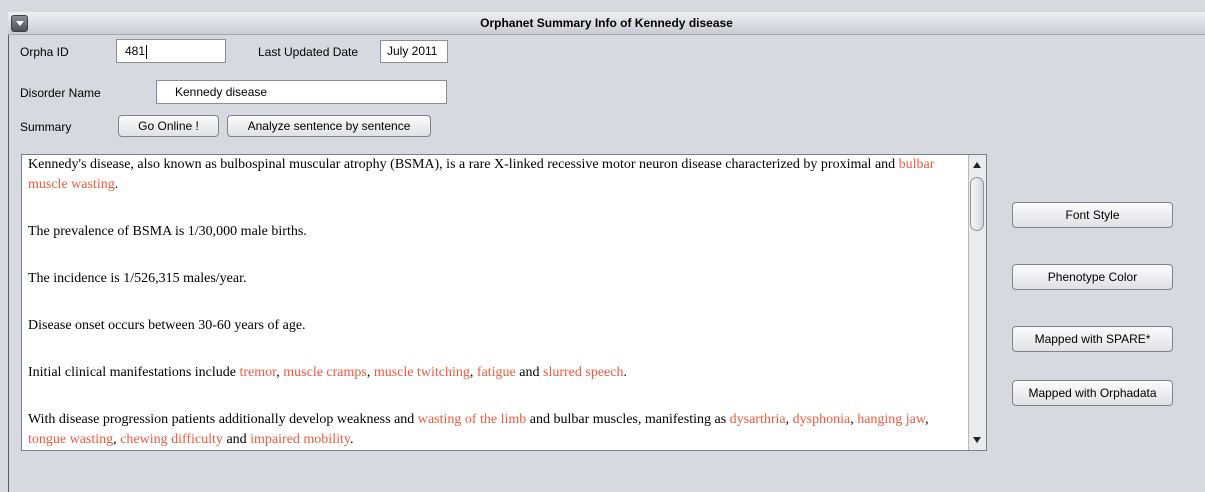  I want to click on phenotype-term: wasting of the limb, so click(472, 419).